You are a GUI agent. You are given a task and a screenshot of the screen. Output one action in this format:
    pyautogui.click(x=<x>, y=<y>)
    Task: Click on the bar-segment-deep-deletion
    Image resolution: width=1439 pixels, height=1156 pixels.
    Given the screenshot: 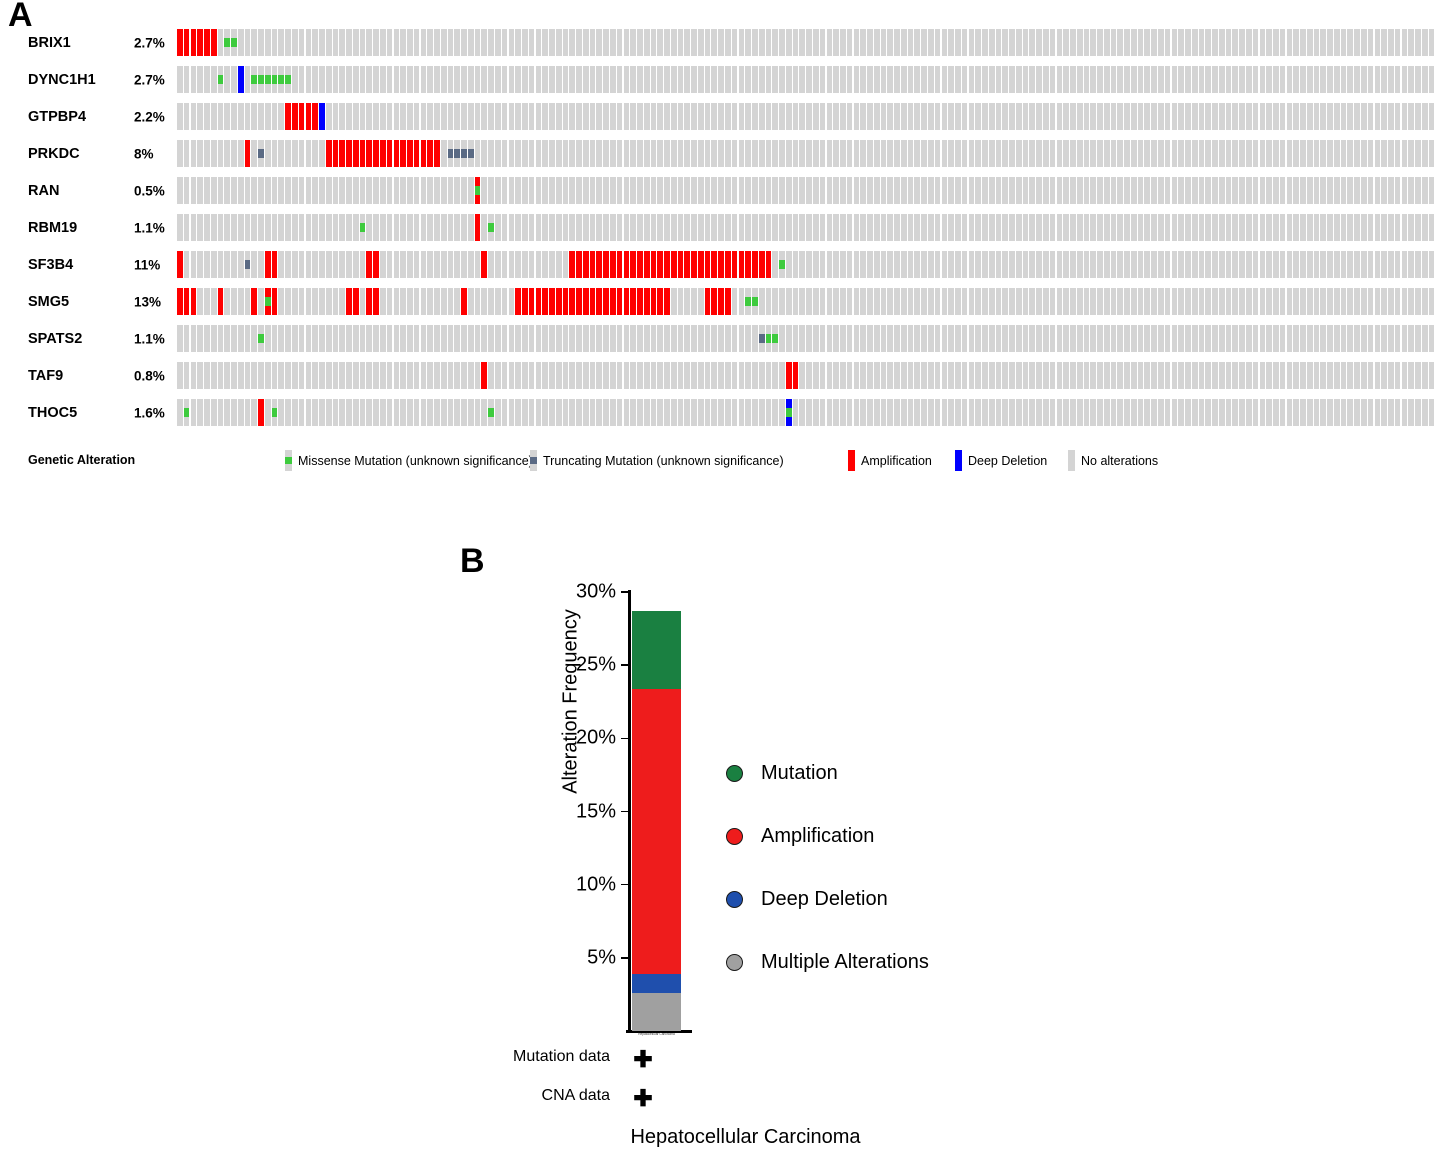 What is the action you would take?
    pyautogui.click(x=656, y=983)
    